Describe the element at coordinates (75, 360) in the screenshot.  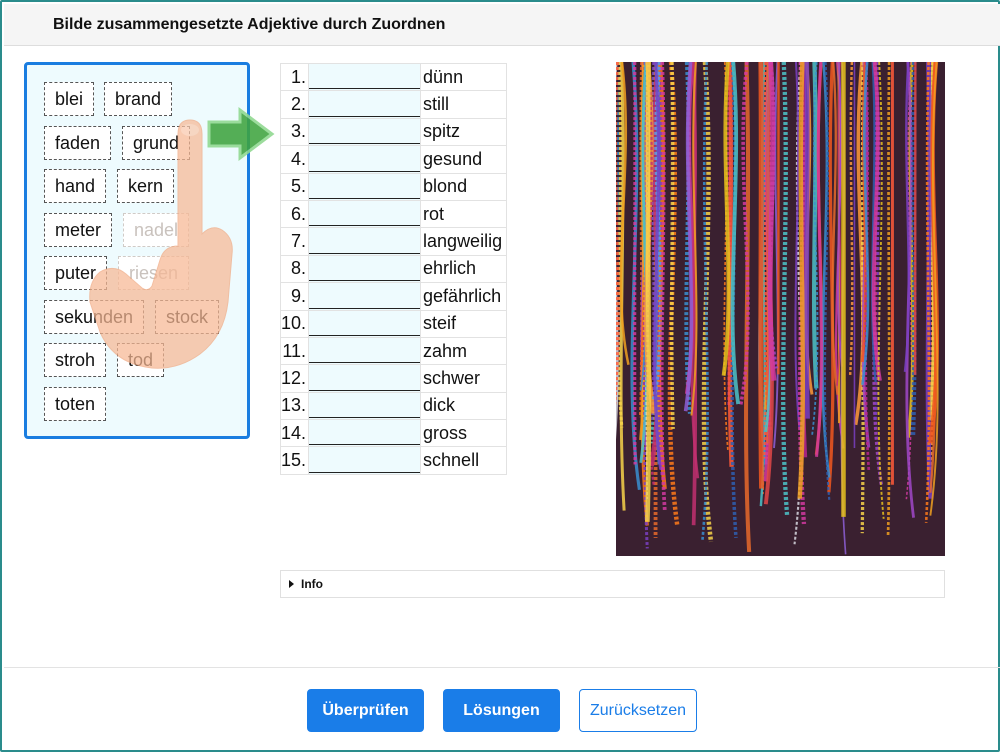
I see `word-chip: stroh` at that location.